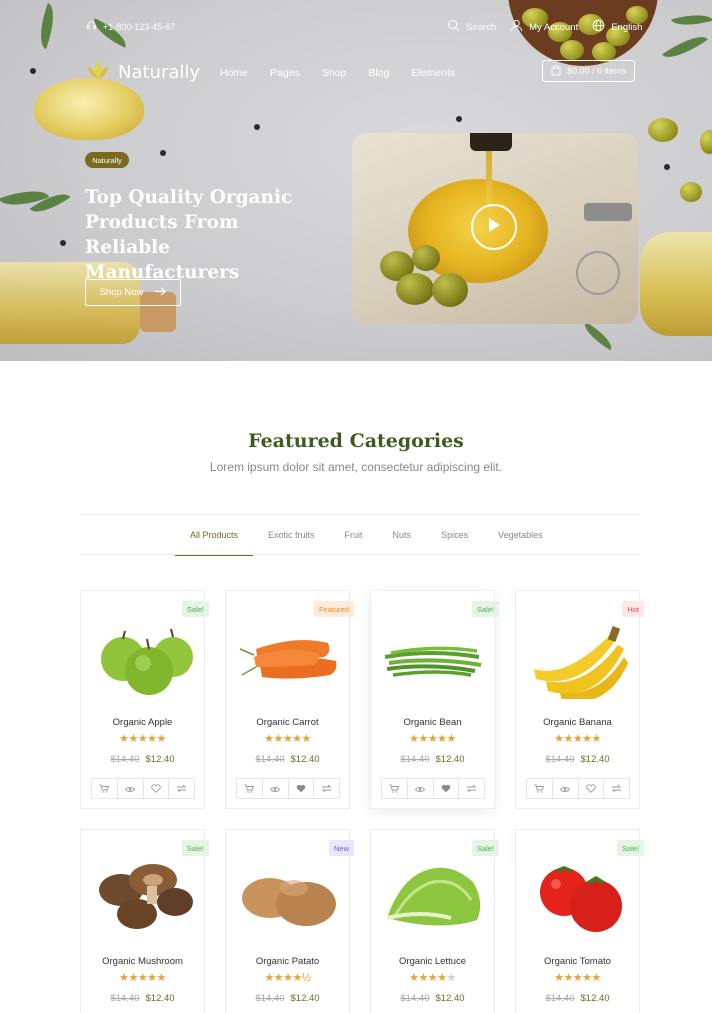 The height and width of the screenshot is (1013, 712). I want to click on cart-button: $0.00 / 0 items, so click(588, 71).